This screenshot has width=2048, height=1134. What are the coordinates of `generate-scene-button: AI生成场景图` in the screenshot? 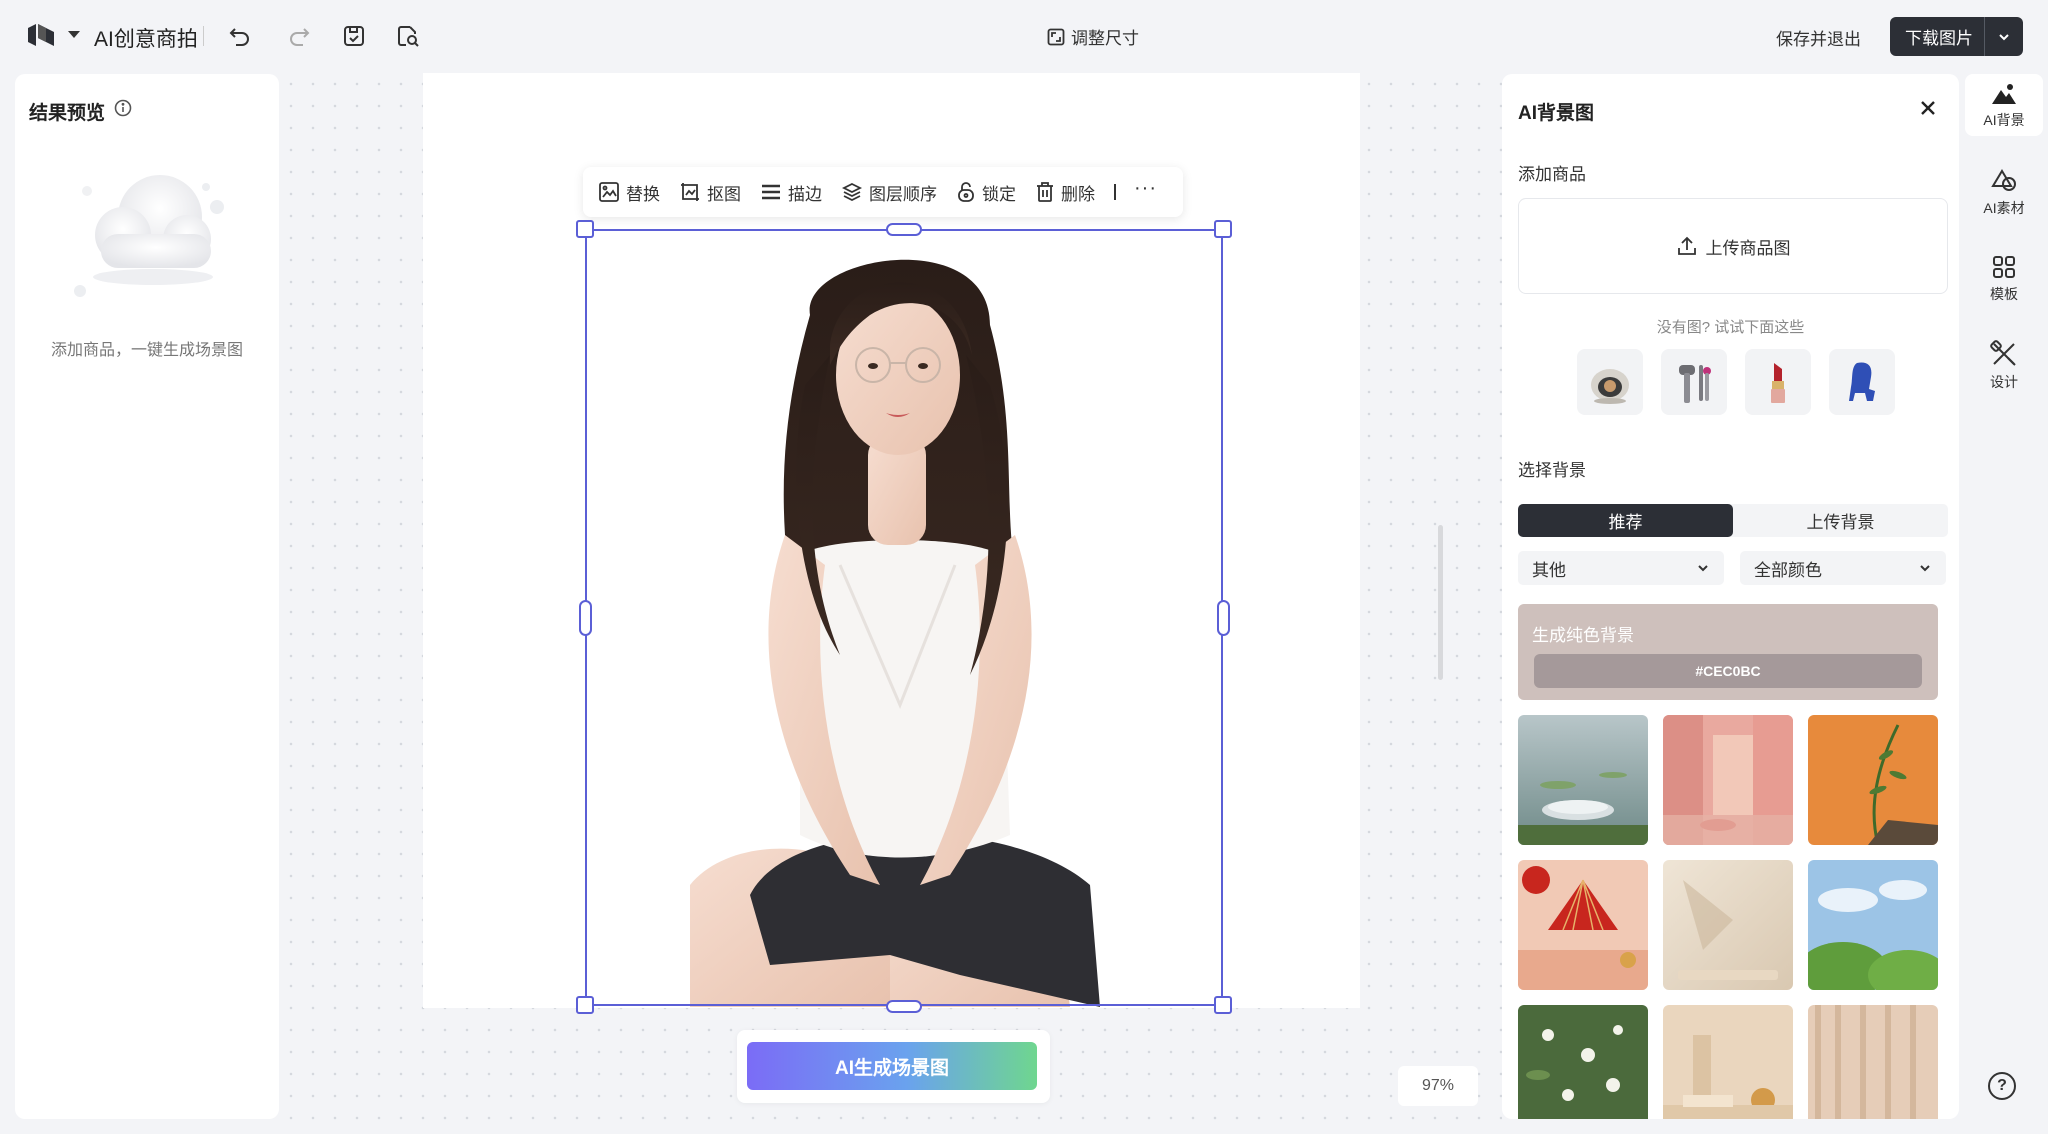 It's located at (892, 1066).